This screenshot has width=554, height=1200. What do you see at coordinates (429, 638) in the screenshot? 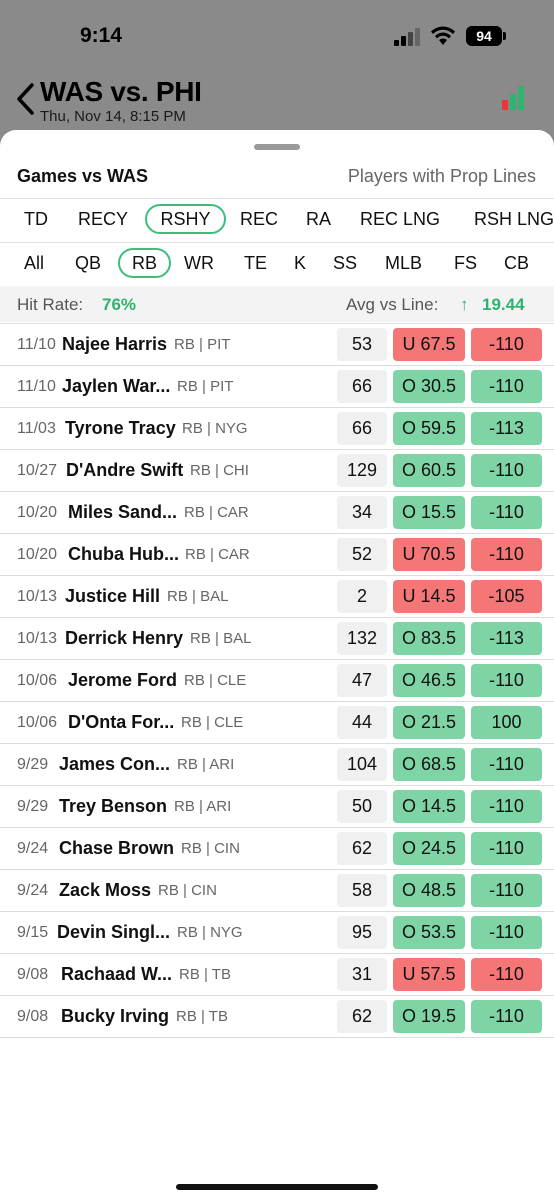
I see `prop-line-cell: O 83.5` at bounding box center [429, 638].